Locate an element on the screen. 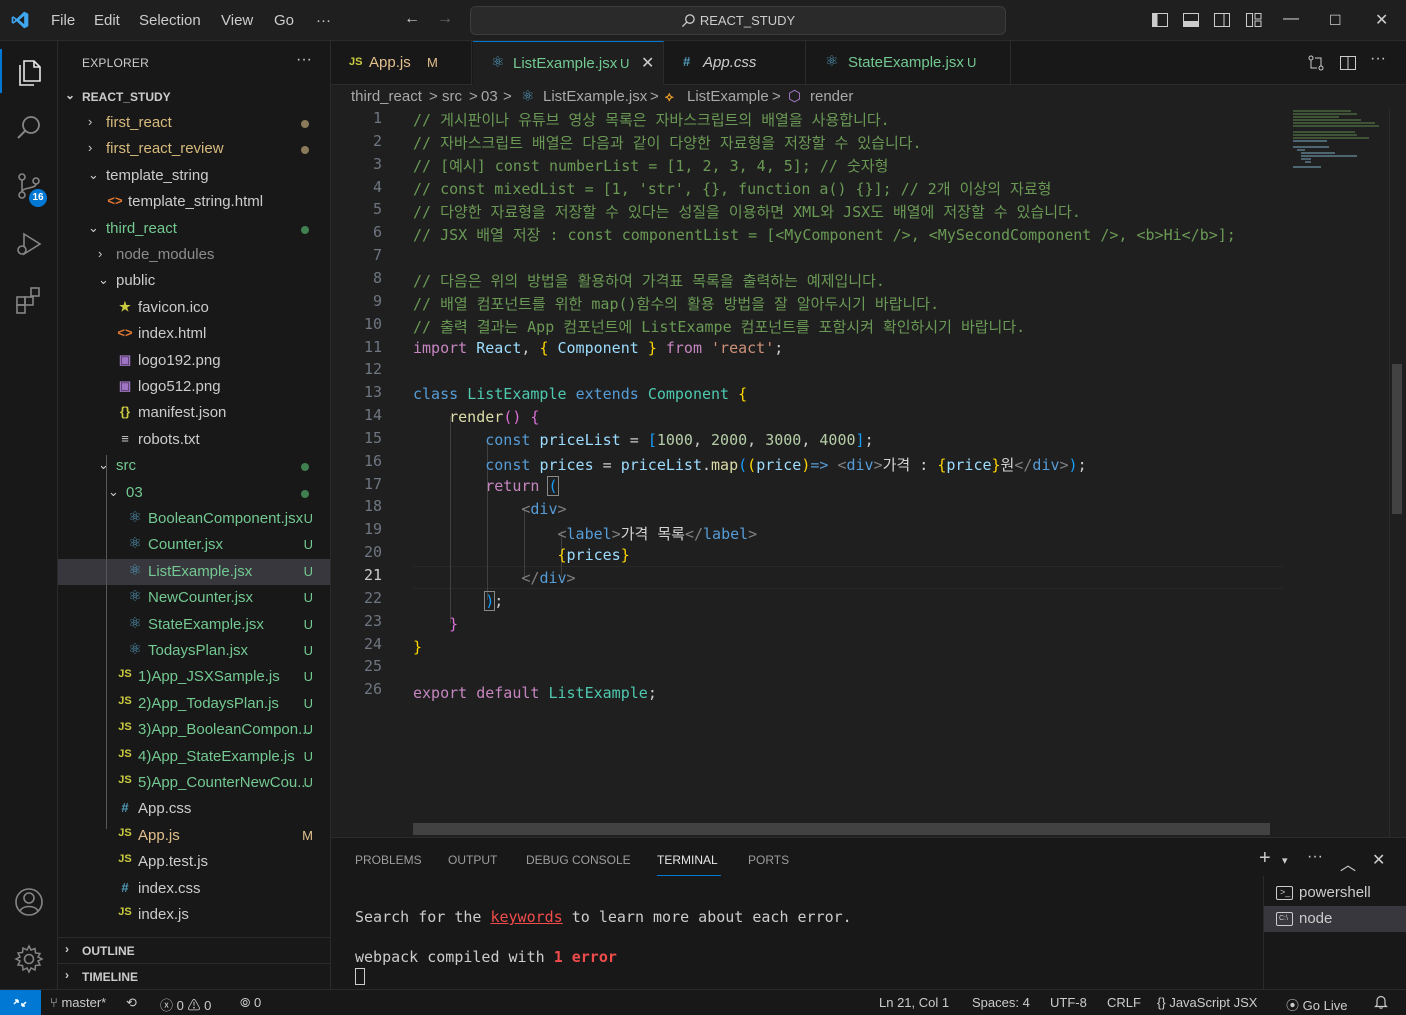 This screenshot has height=1015, width=1406. tree-item: ⌄ 03 is located at coordinates (194, 493).